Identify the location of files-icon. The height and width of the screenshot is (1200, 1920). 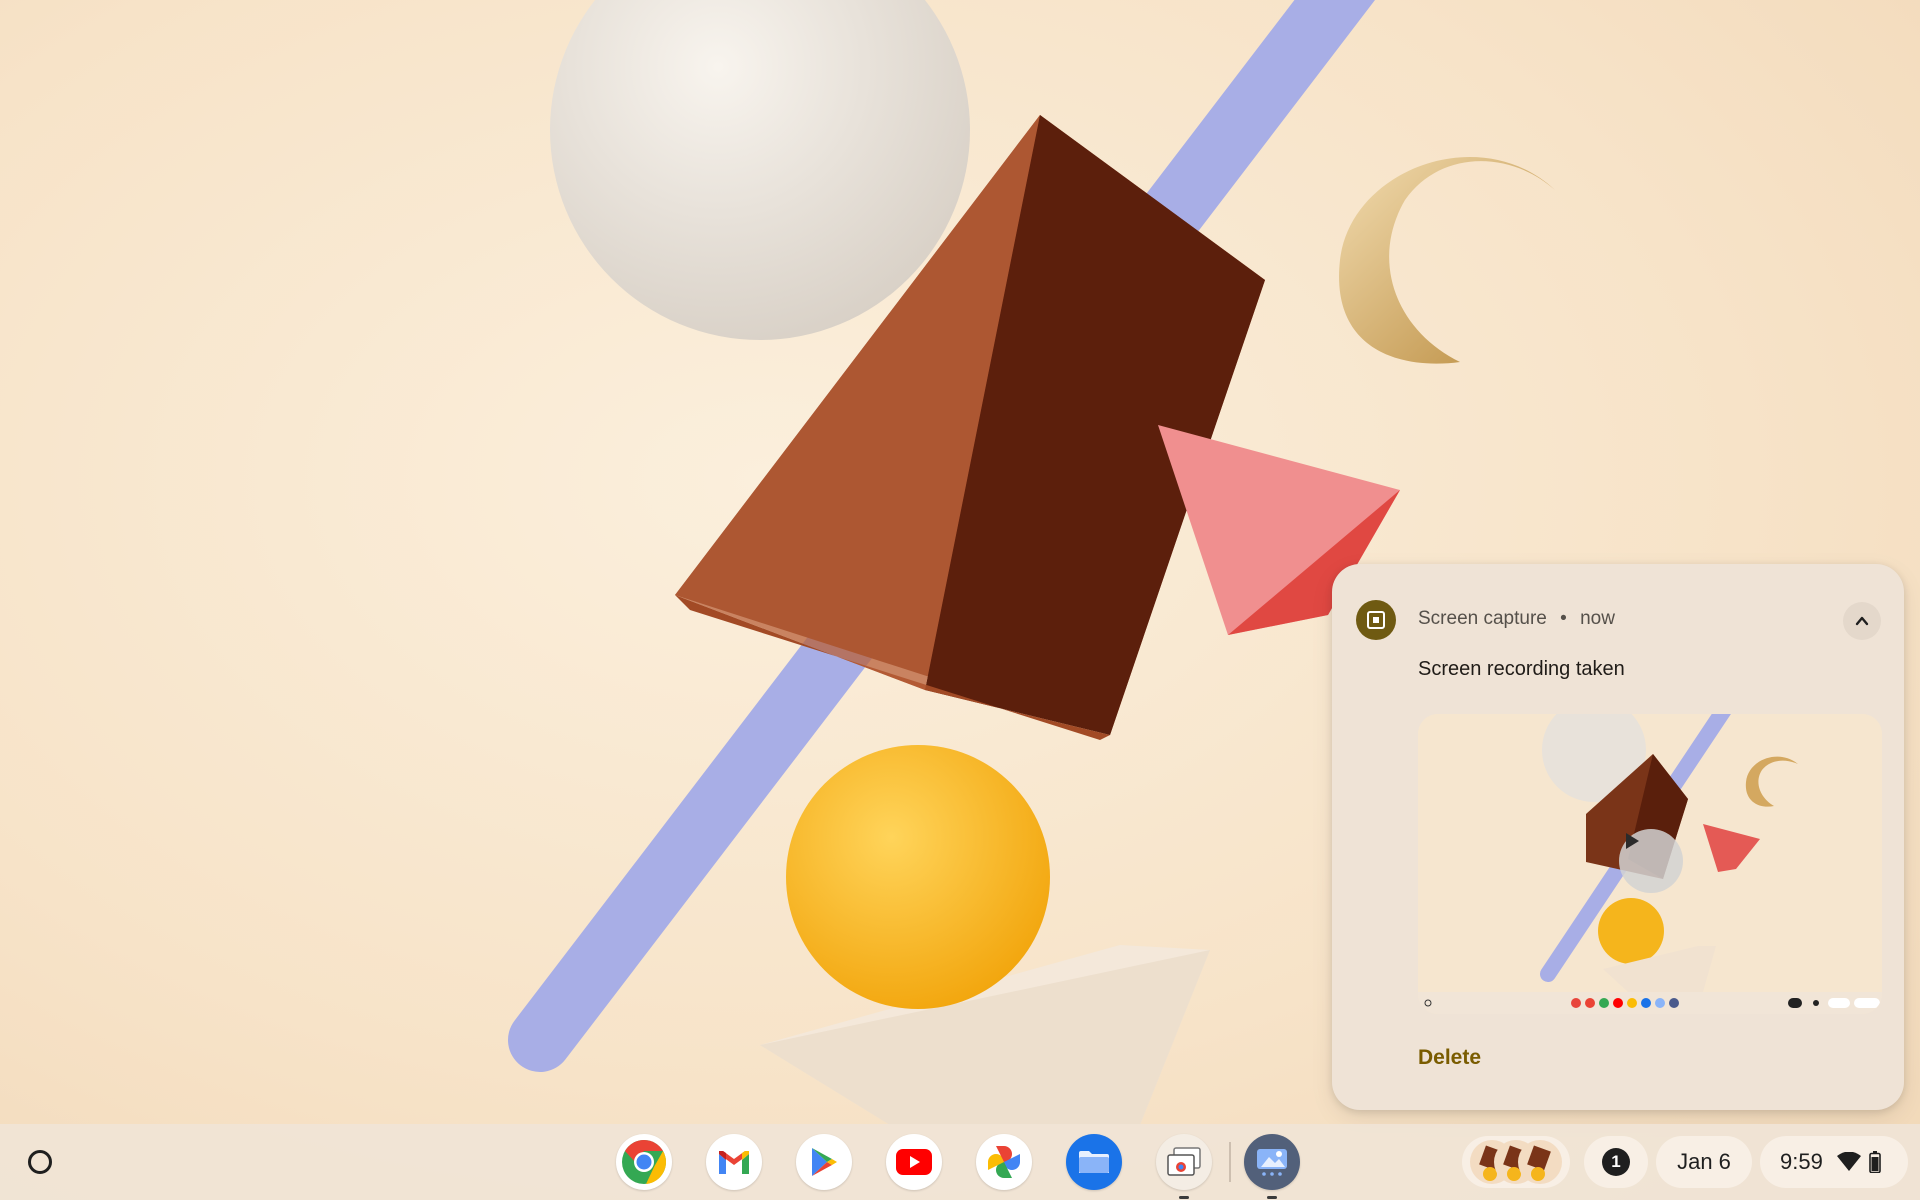
(1094, 1162).